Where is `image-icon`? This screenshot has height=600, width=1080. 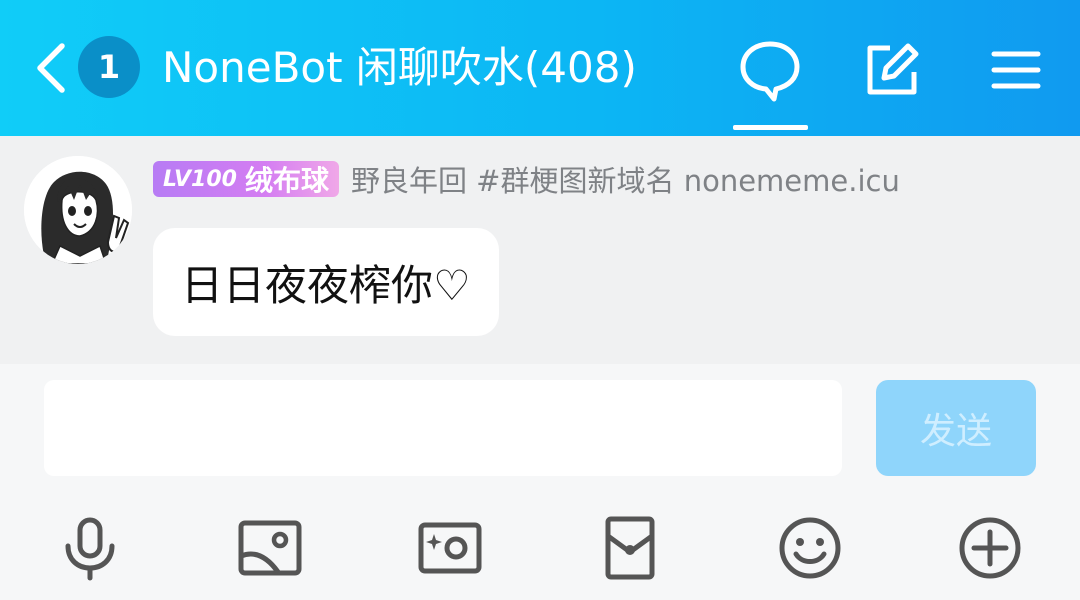 image-icon is located at coordinates (270, 548).